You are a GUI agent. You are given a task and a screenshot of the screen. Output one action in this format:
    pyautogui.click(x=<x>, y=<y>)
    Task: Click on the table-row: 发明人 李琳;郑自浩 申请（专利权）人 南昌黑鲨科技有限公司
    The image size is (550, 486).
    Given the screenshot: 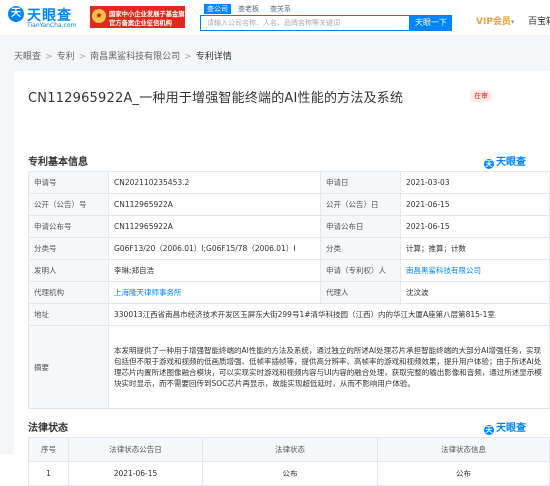 What is the action you would take?
    pyautogui.click(x=289, y=270)
    